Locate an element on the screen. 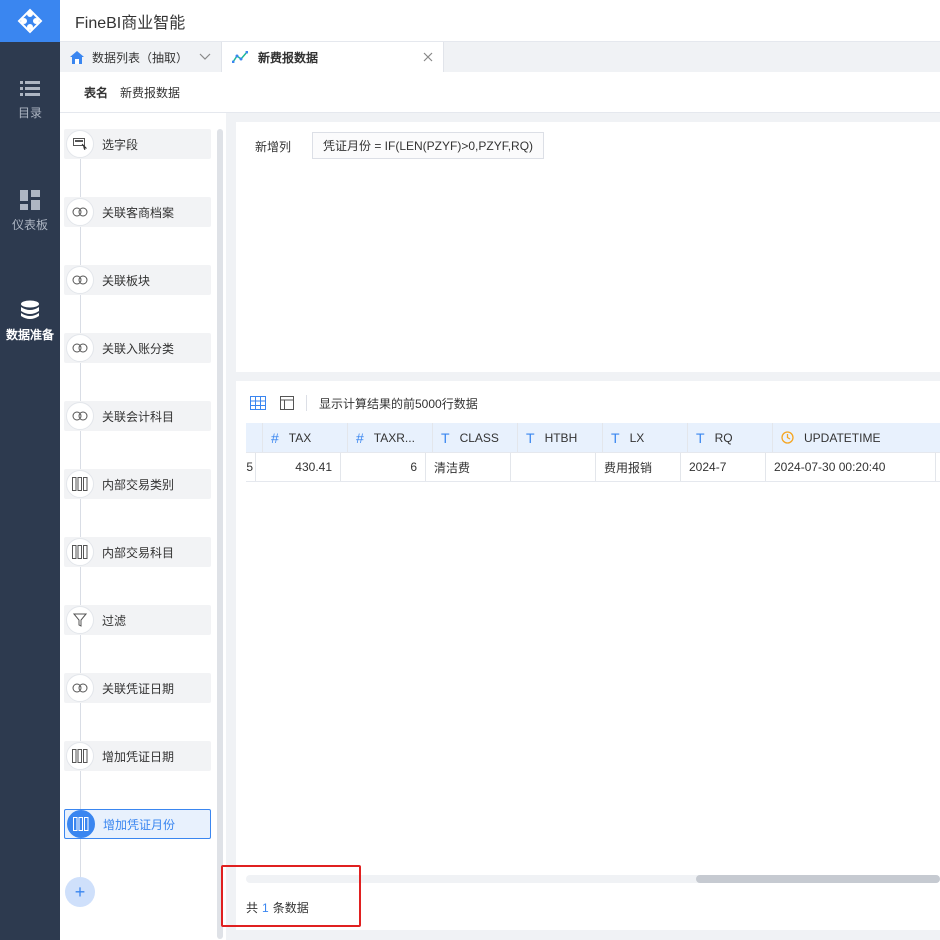  steps-connector is located at coordinates (80, 518).